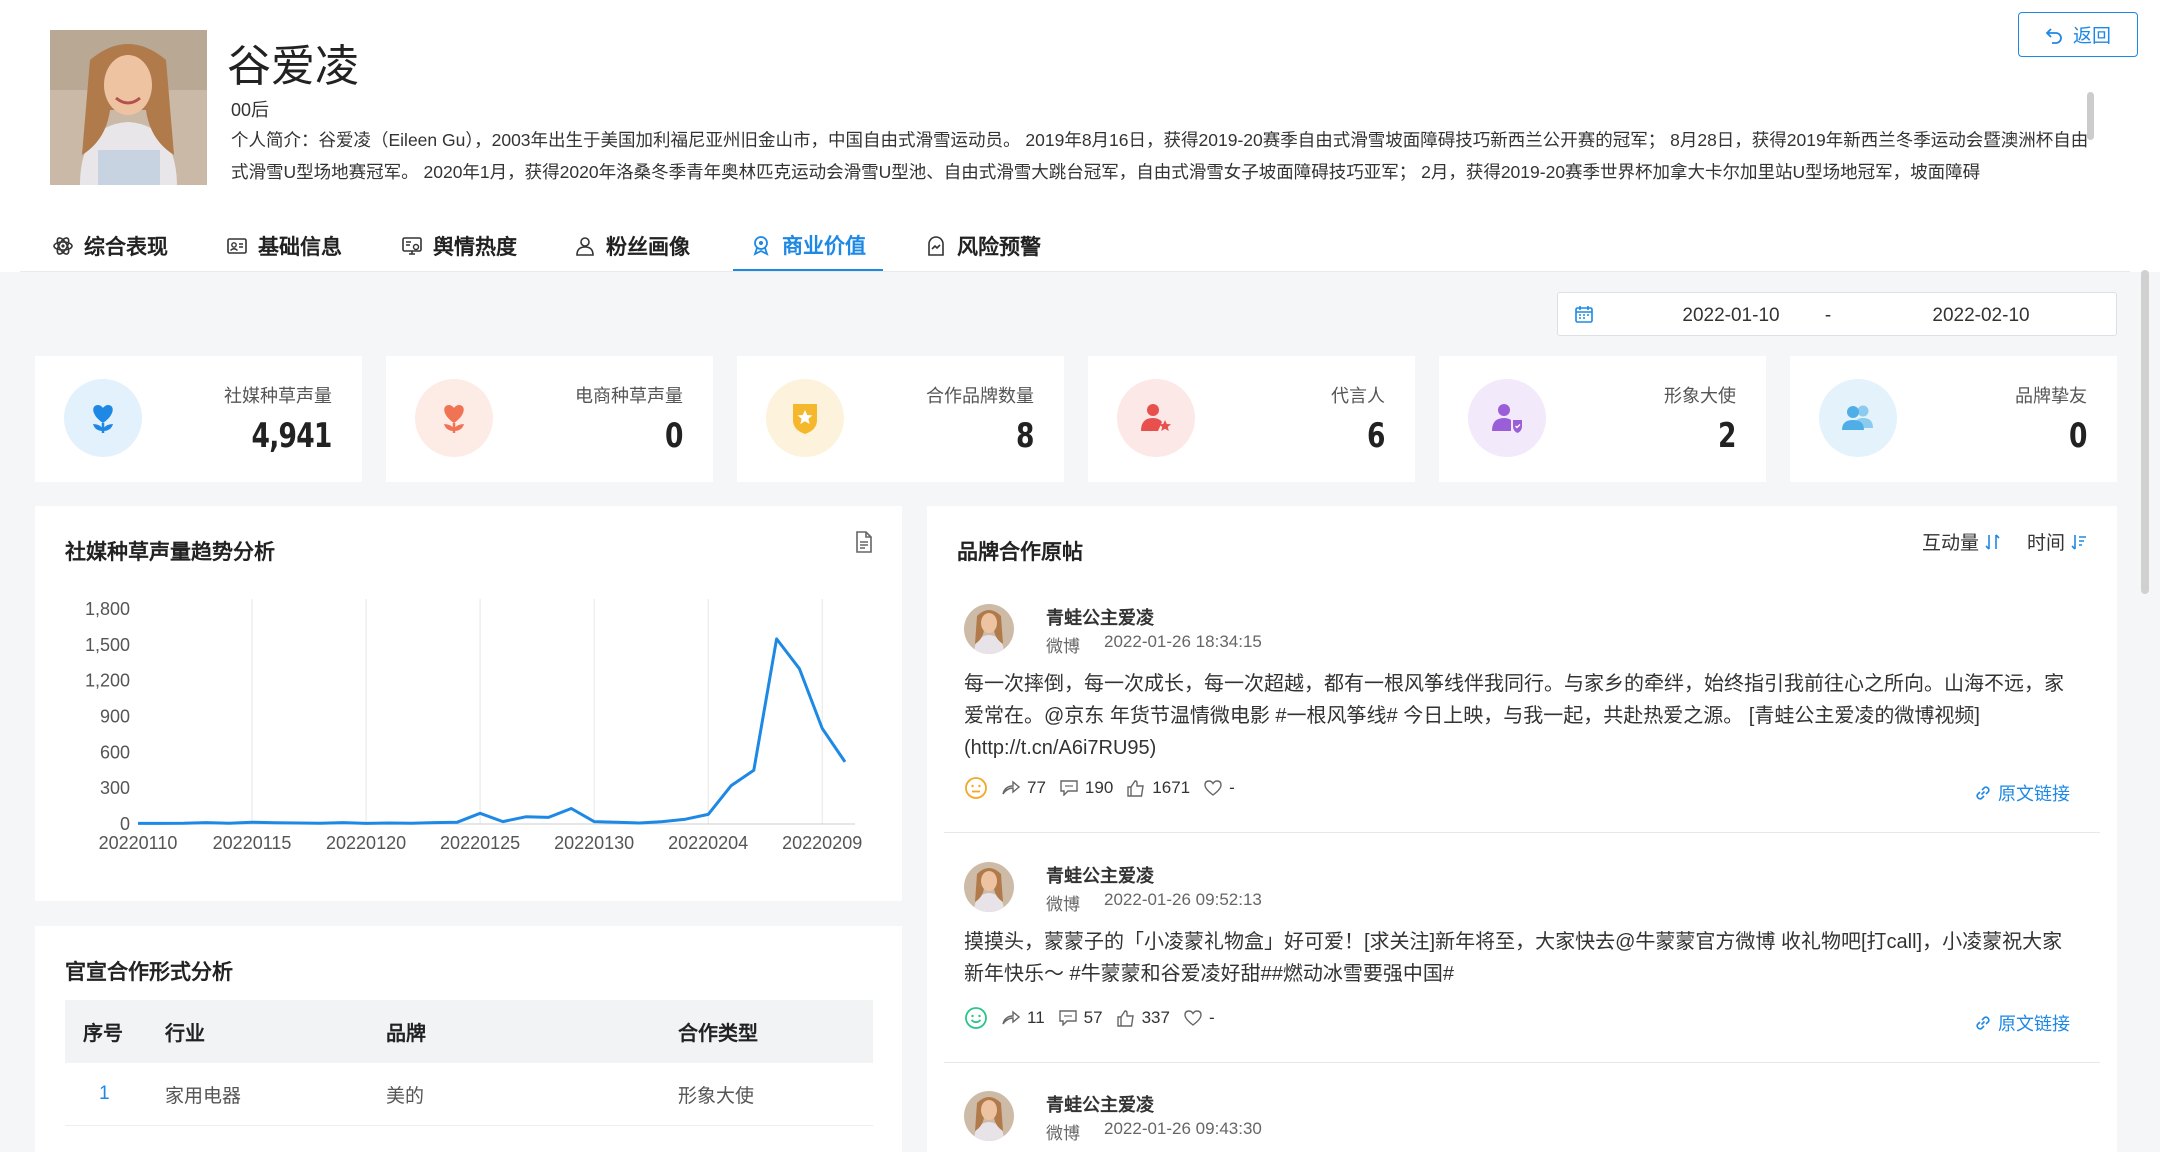 This screenshot has height=1152, width=2160. Describe the element at coordinates (549, 419) in the screenshot. I see `metric-card-ecommerce-volume: 电商种草声量 0` at that location.